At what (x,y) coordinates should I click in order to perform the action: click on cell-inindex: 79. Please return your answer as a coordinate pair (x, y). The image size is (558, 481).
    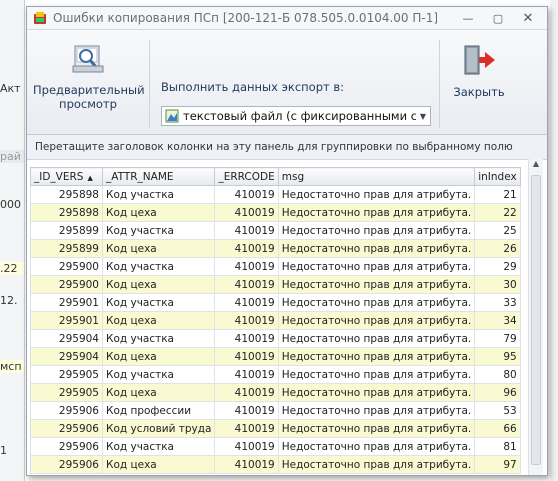
    Looking at the image, I should click on (497, 338).